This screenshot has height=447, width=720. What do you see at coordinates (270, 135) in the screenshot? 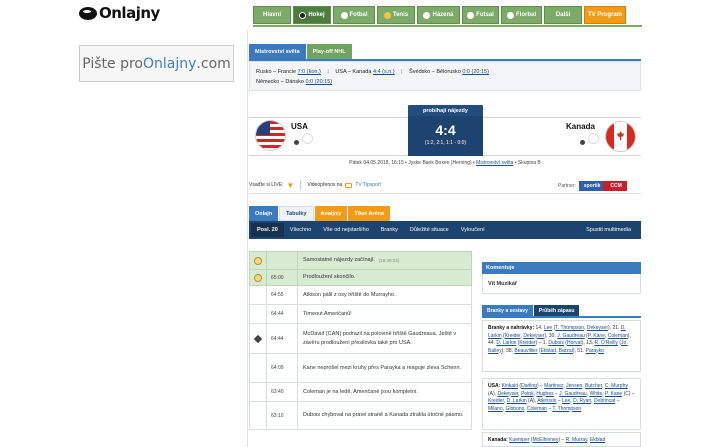
I see `usa-flag-icon` at bounding box center [270, 135].